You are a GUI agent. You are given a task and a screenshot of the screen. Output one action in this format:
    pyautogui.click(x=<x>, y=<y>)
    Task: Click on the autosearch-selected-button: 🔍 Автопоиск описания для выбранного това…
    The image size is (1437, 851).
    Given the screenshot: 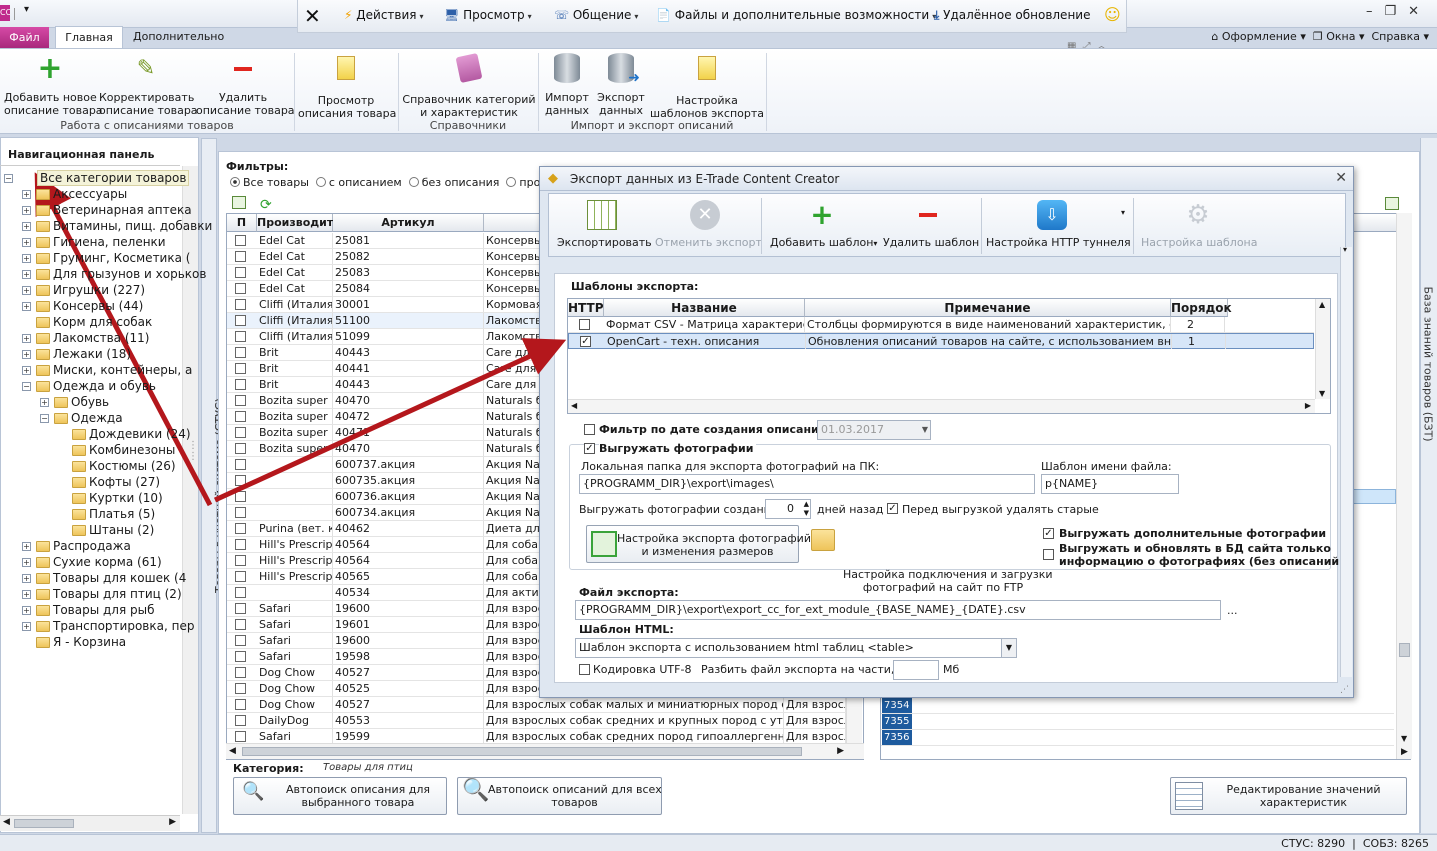 What is the action you would take?
    pyautogui.click(x=340, y=796)
    